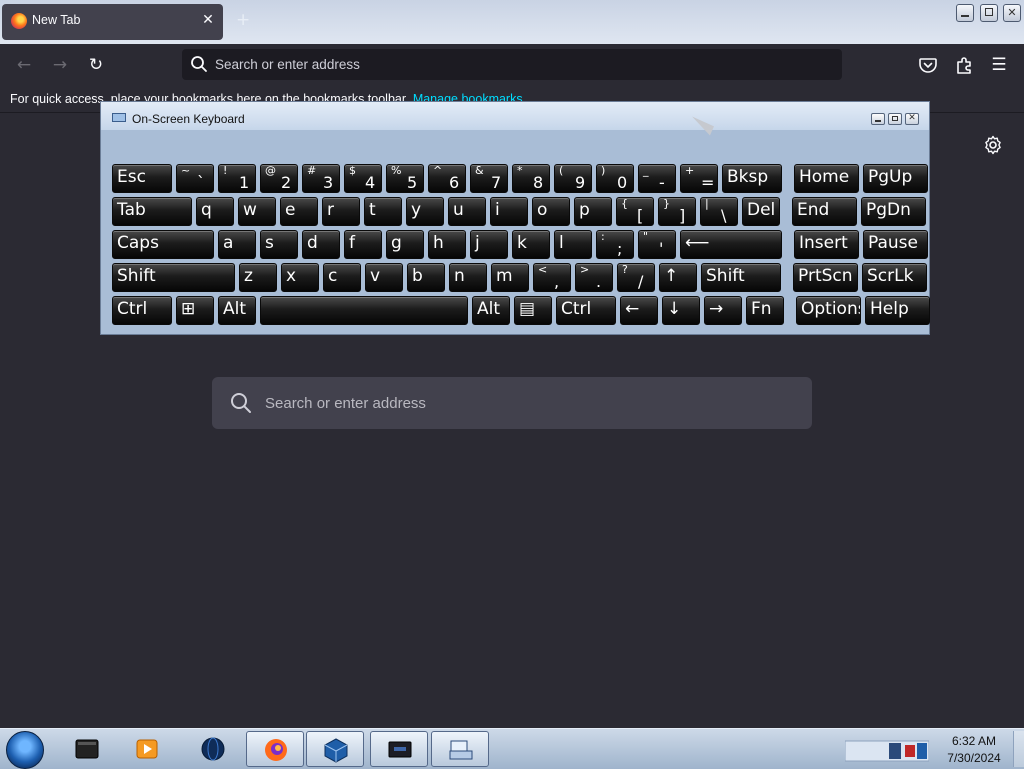 This screenshot has width=1024, height=769. What do you see at coordinates (828, 310) in the screenshot?
I see `osk-key: Options` at bounding box center [828, 310].